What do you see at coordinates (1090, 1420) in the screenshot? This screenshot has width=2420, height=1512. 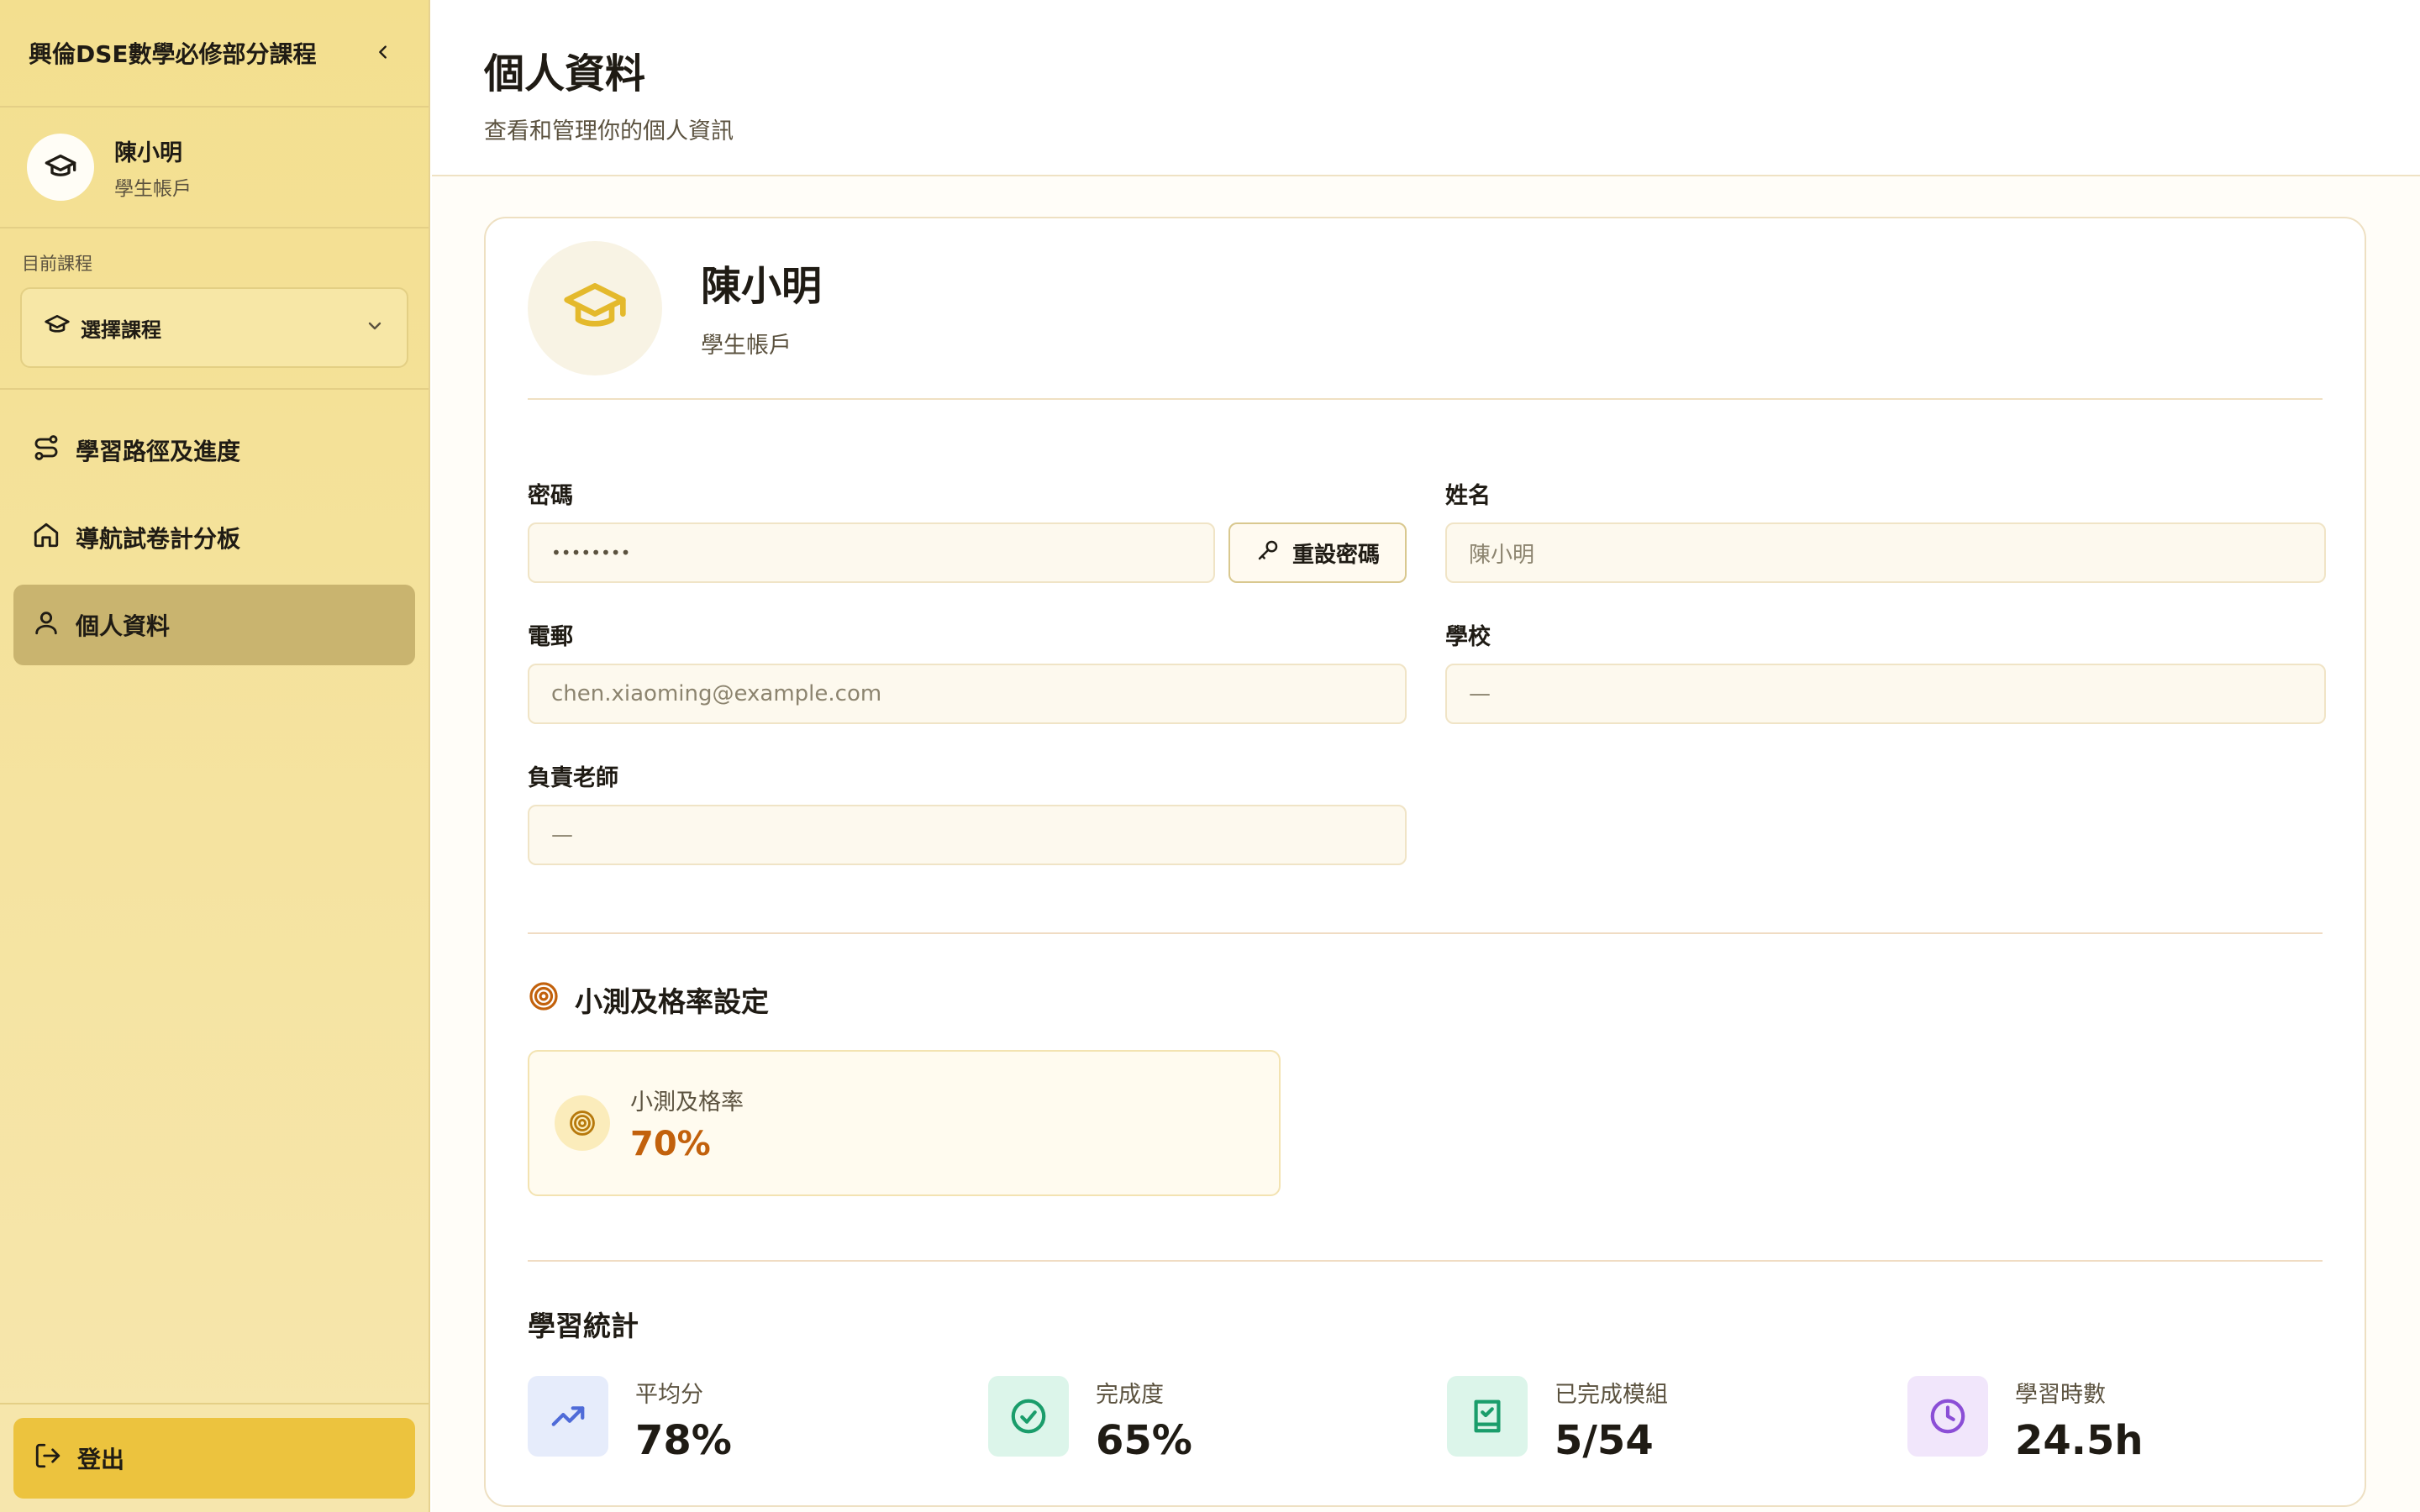 I see `stat-completion: 完成度 65%` at bounding box center [1090, 1420].